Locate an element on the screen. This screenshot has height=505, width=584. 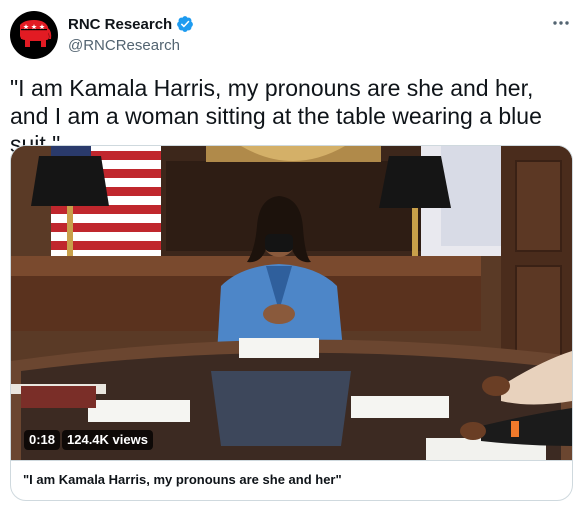
more-options-button is located at coordinates (561, 23).